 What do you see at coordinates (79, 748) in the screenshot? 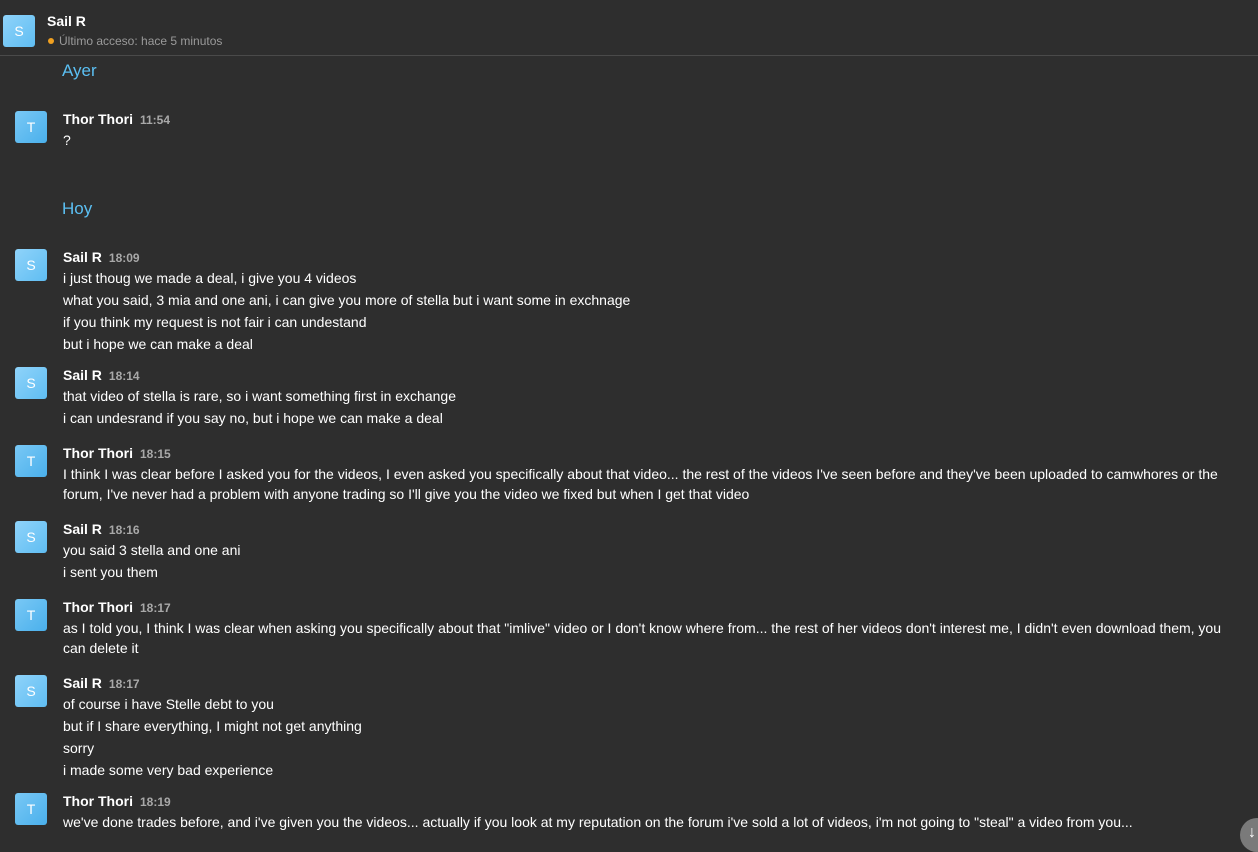
I see `message-line: sorry` at bounding box center [79, 748].